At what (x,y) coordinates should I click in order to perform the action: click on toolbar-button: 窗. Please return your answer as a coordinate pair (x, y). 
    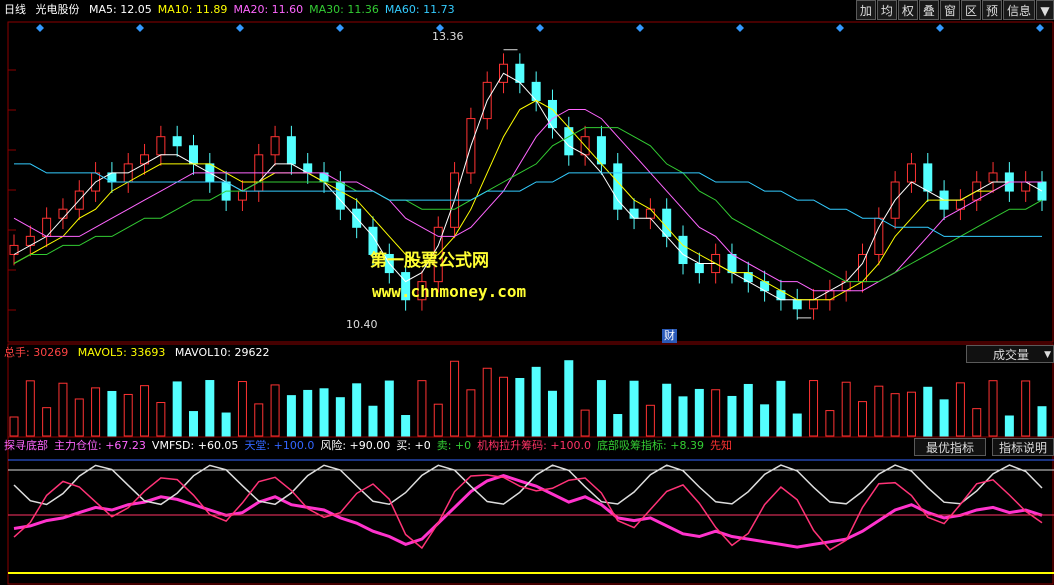
    Looking at the image, I should click on (949, 10).